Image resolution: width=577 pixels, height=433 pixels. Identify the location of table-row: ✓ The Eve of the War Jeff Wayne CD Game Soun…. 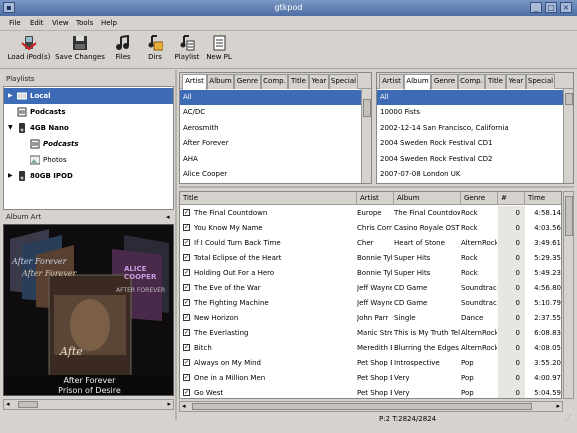
(370, 288).